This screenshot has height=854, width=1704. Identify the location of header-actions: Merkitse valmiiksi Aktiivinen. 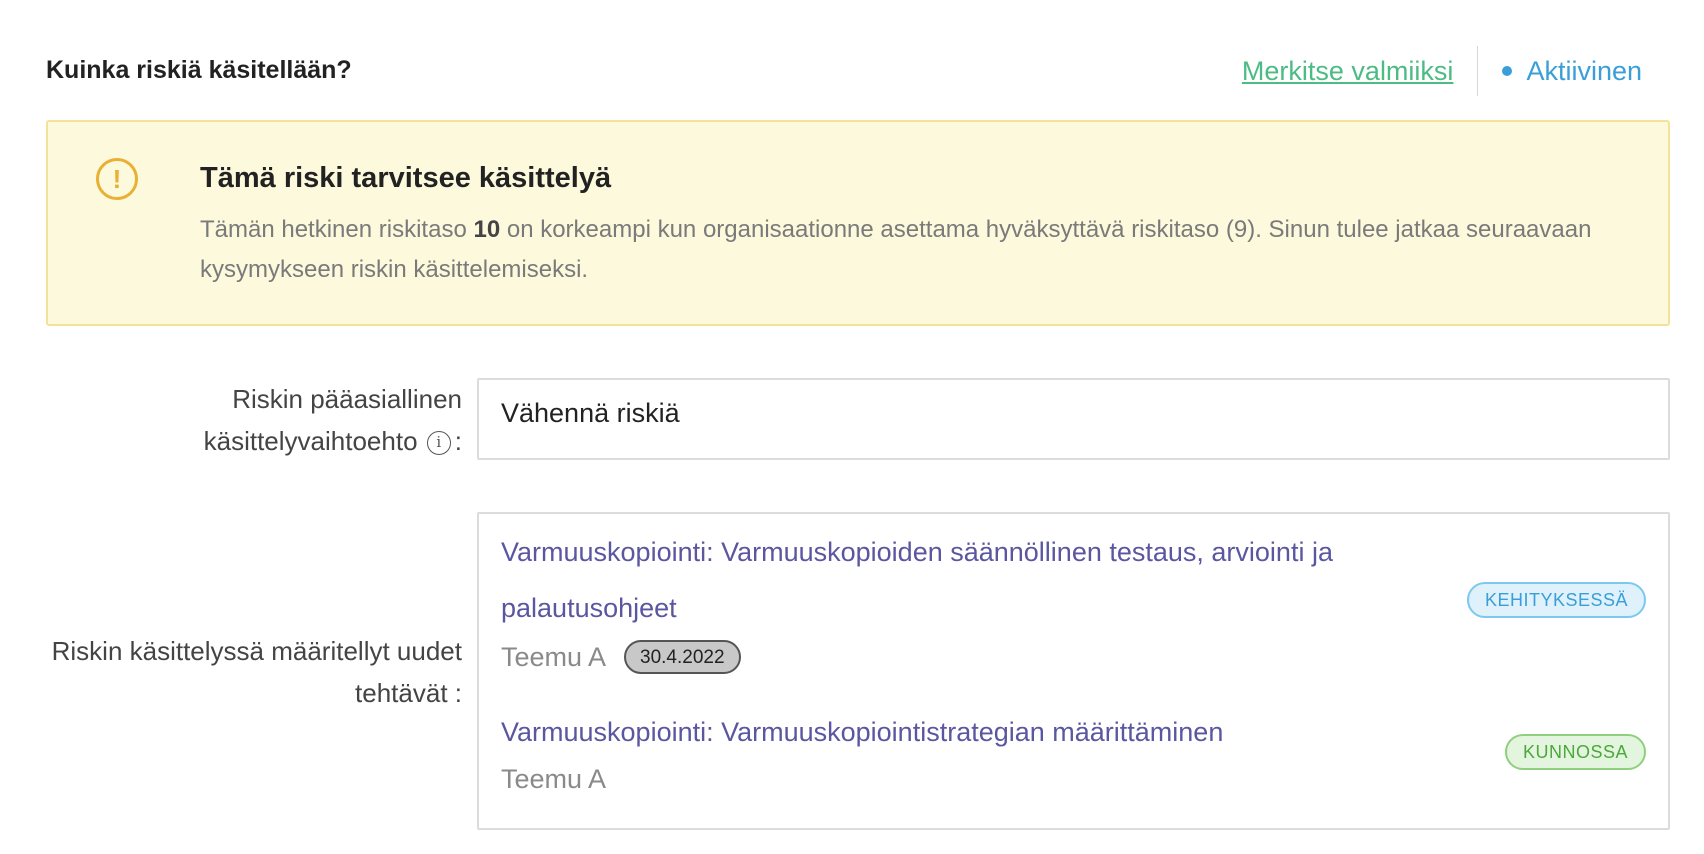
(1442, 71).